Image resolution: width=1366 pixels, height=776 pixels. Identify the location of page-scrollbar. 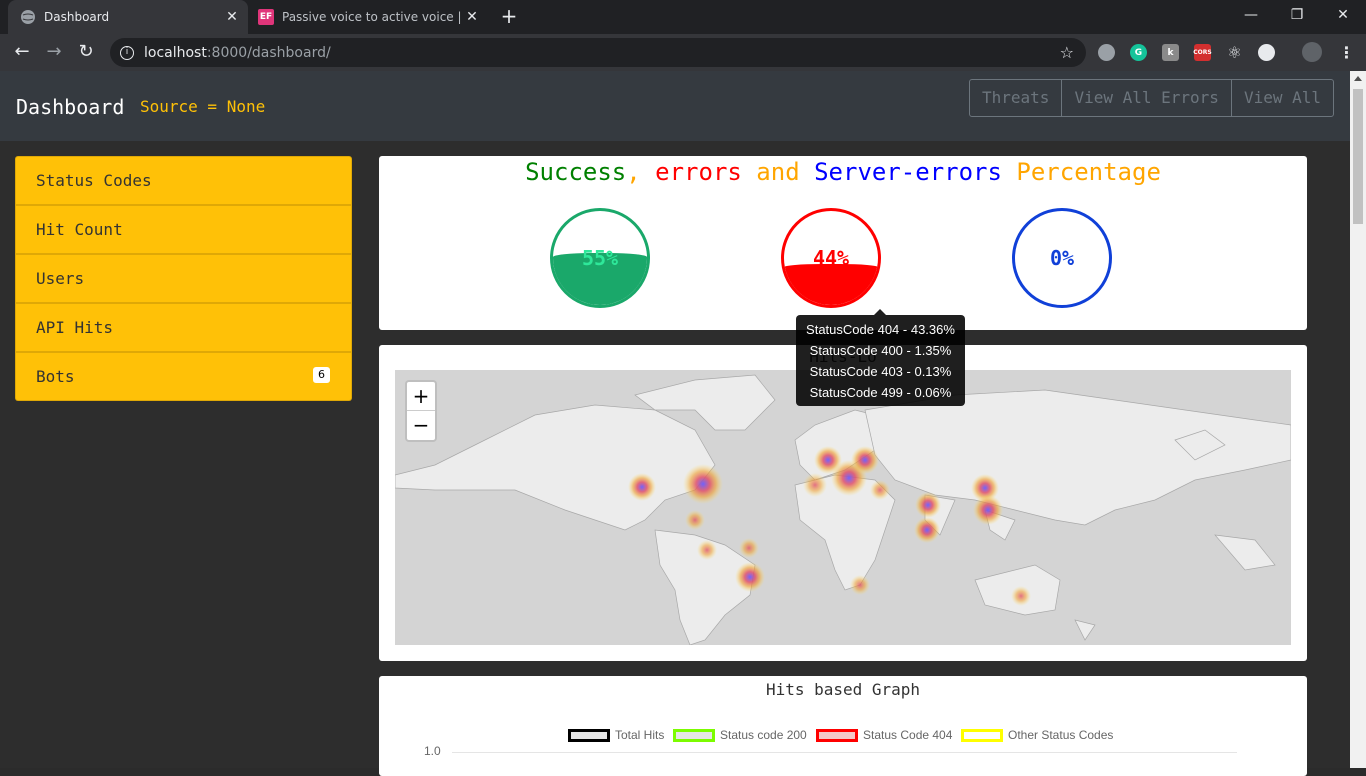
(1358, 419).